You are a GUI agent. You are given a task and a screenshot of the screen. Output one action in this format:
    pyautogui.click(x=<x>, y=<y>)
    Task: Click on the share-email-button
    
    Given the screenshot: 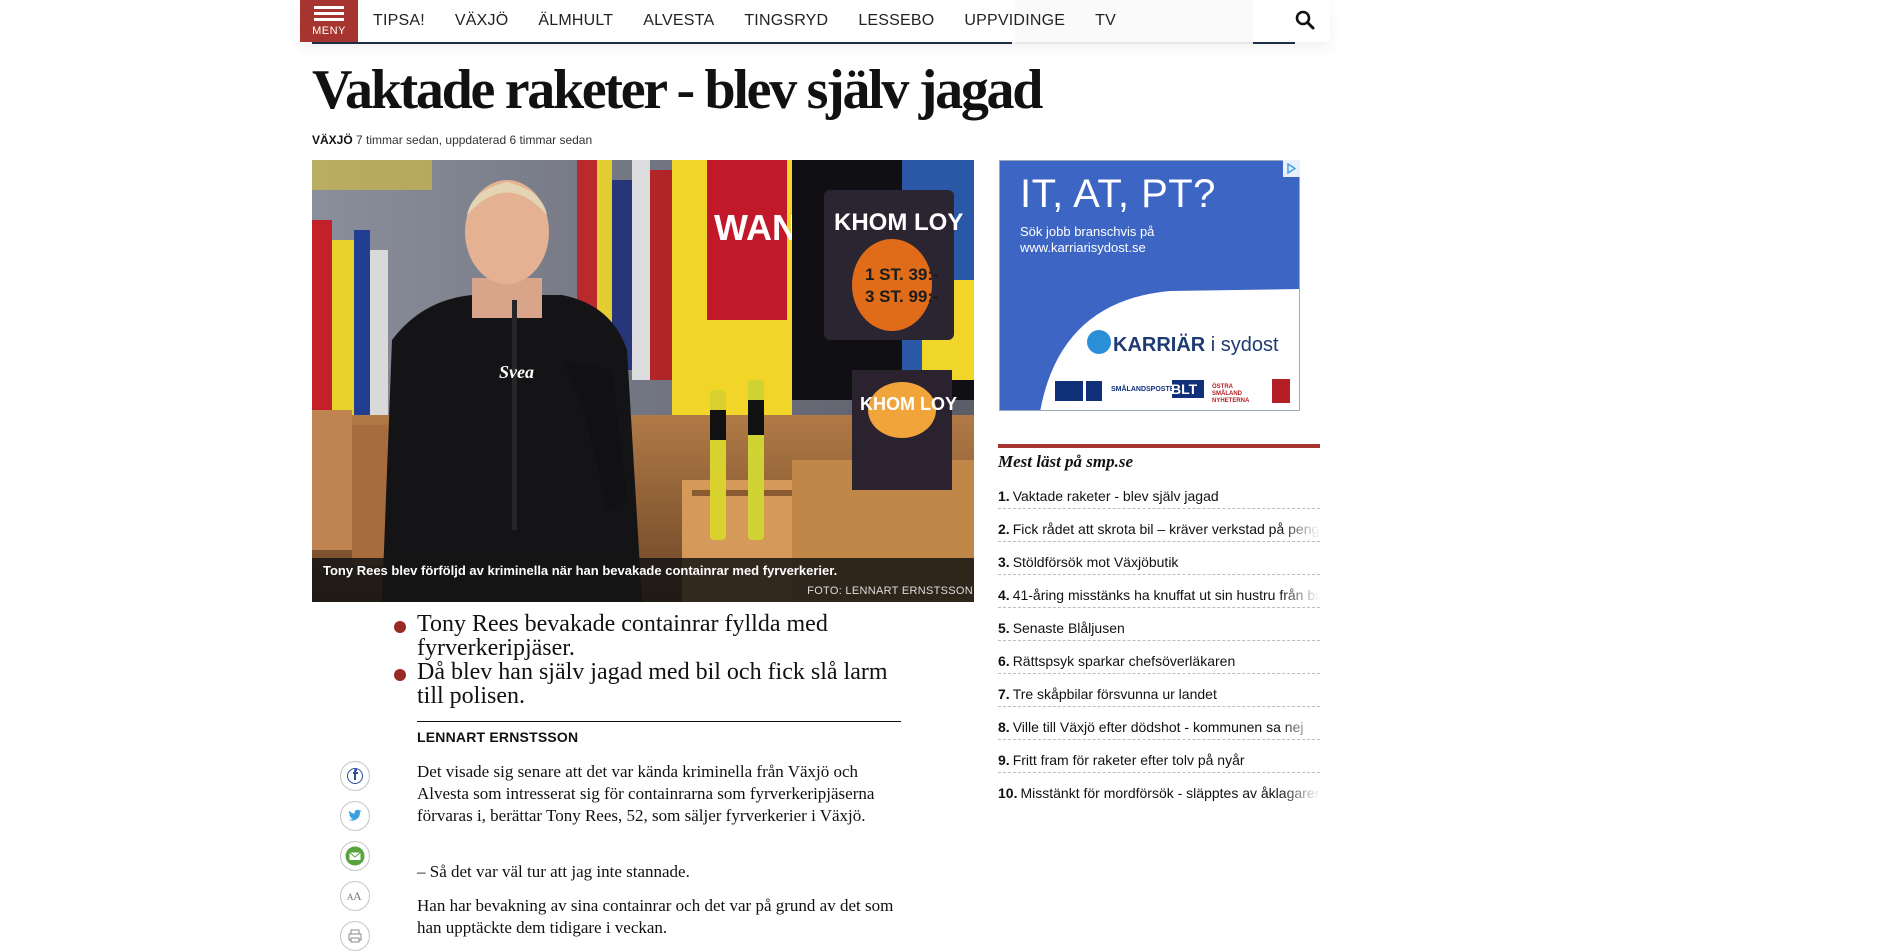 What is the action you would take?
    pyautogui.click(x=355, y=856)
    